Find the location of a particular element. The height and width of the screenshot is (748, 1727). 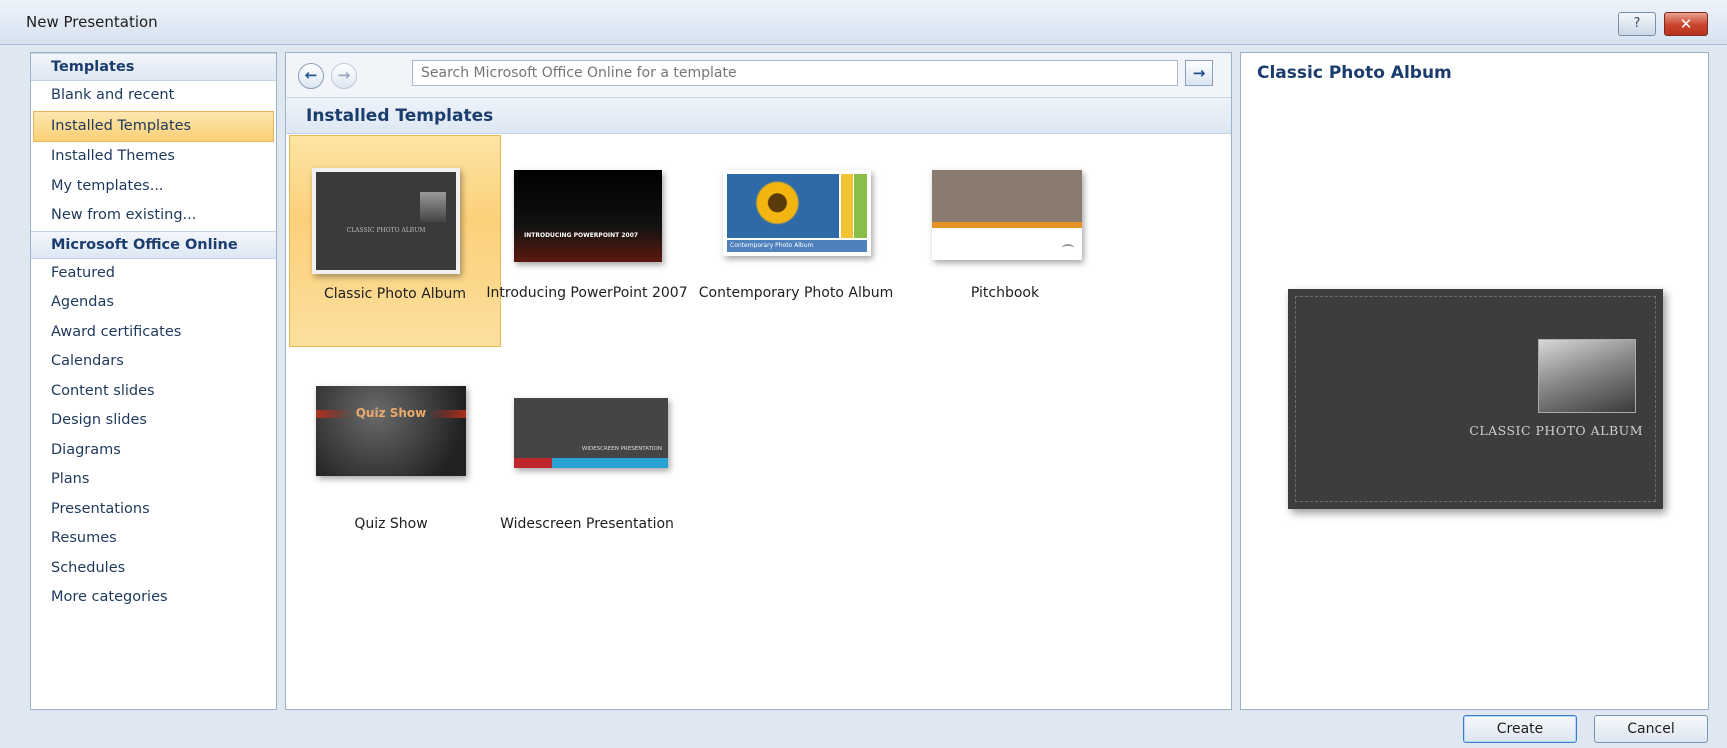

sidebar-item-installed-templates: Installed Templates is located at coordinates (153, 126).